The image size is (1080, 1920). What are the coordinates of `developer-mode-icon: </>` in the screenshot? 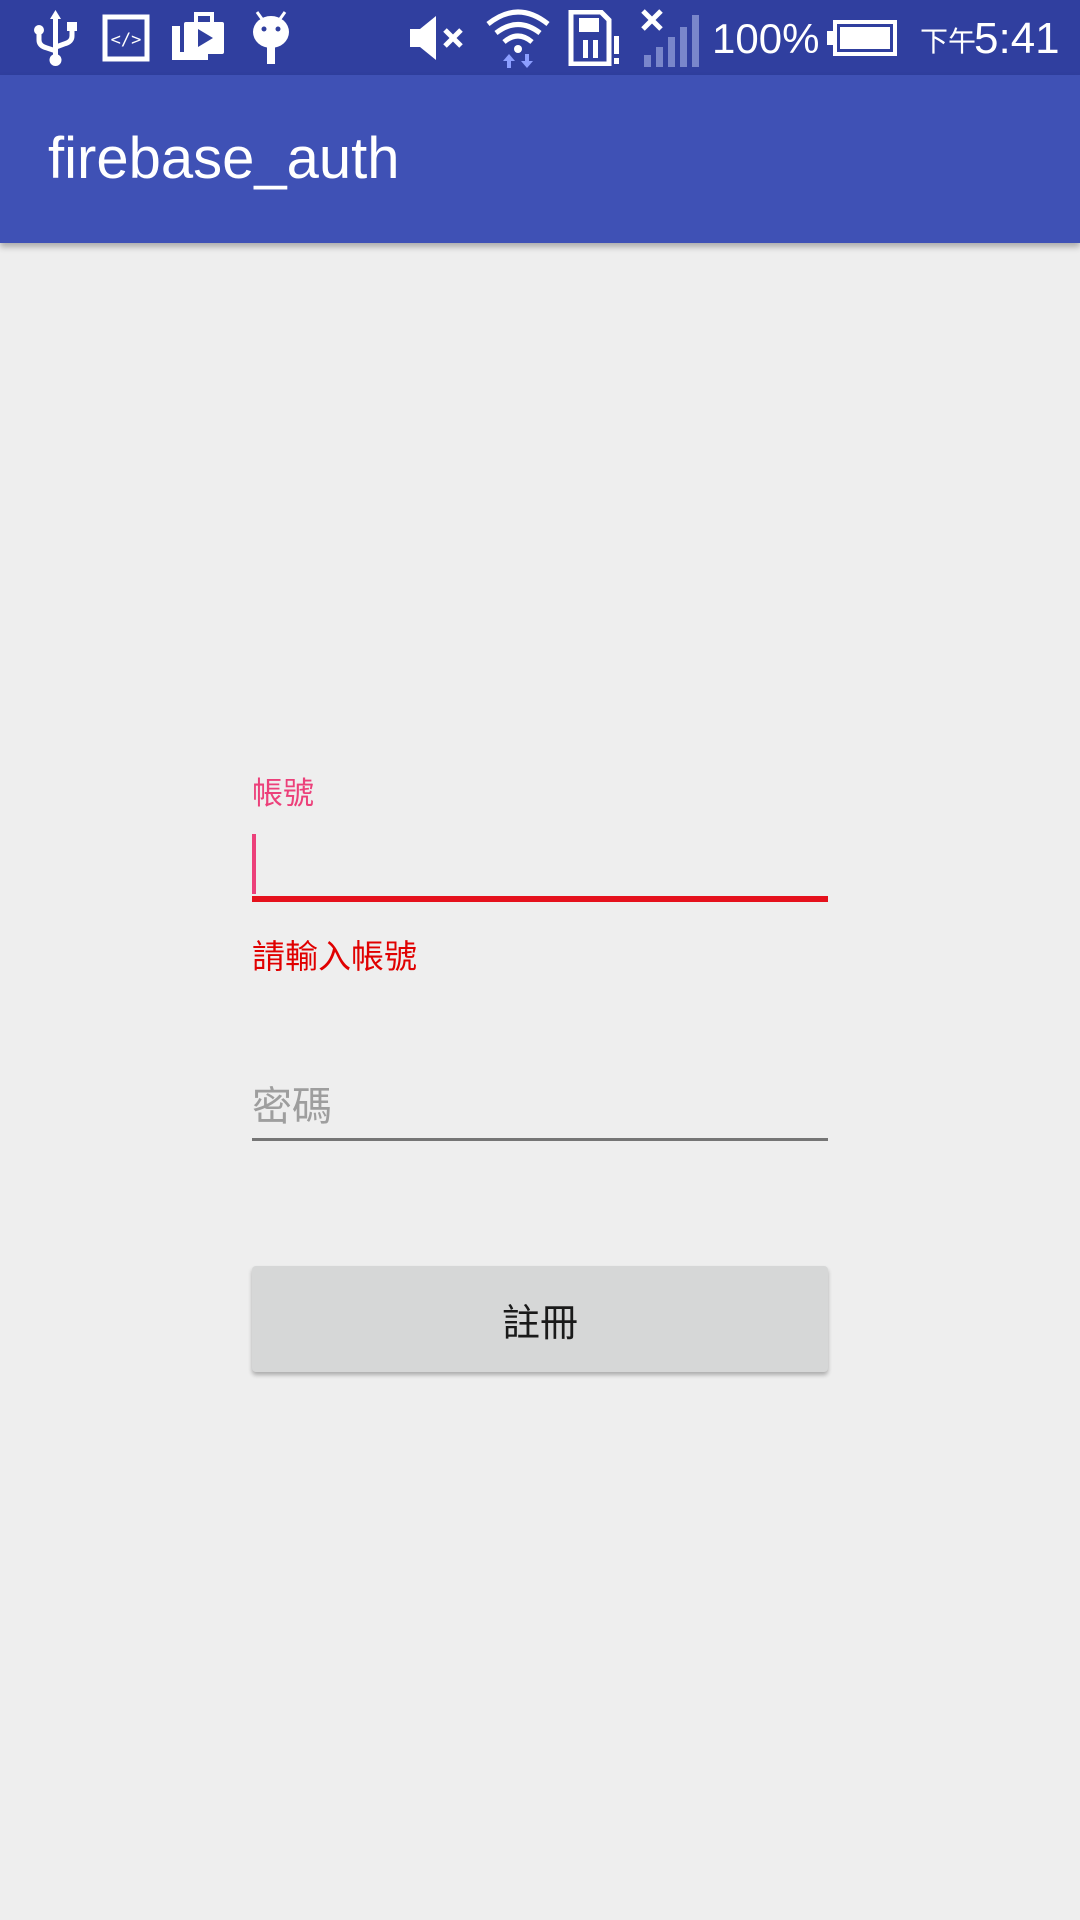 It's located at (126, 38).